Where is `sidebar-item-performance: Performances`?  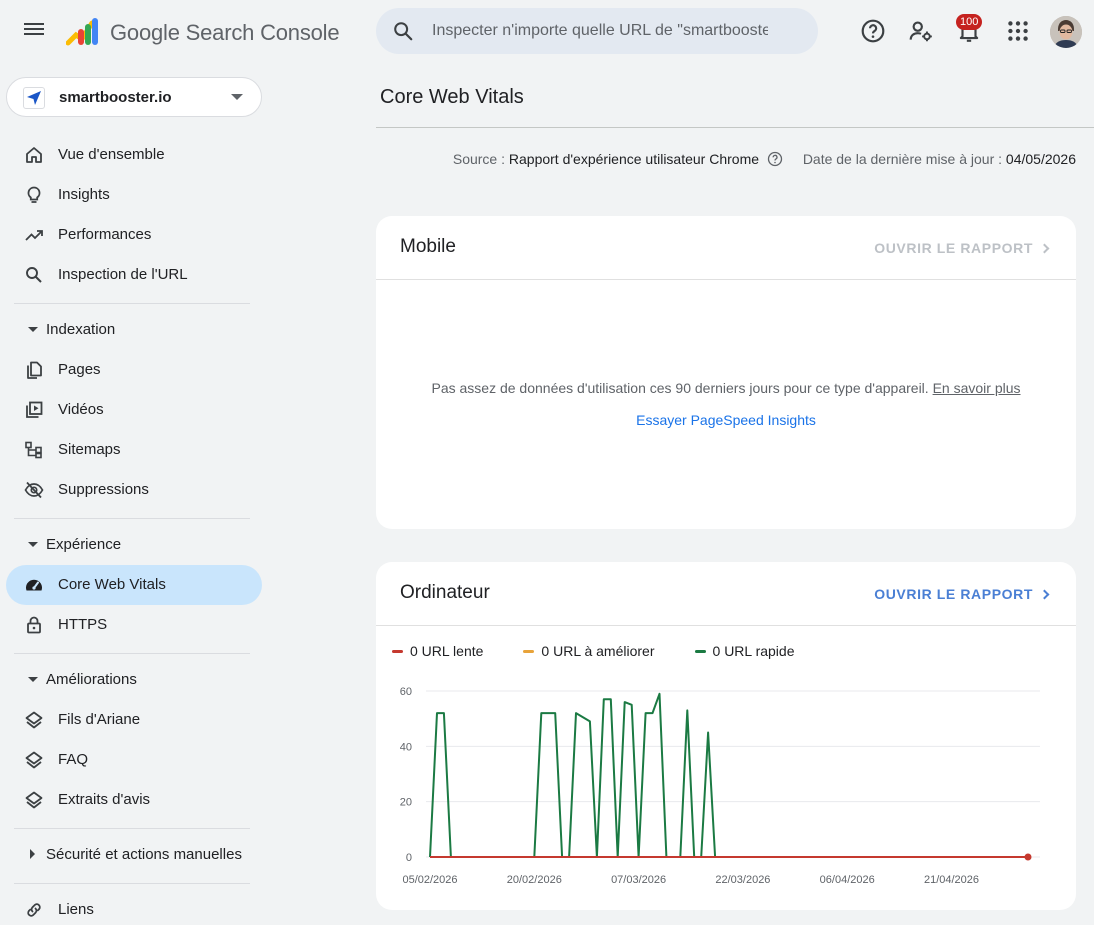 sidebar-item-performance: Performances is located at coordinates (134, 235).